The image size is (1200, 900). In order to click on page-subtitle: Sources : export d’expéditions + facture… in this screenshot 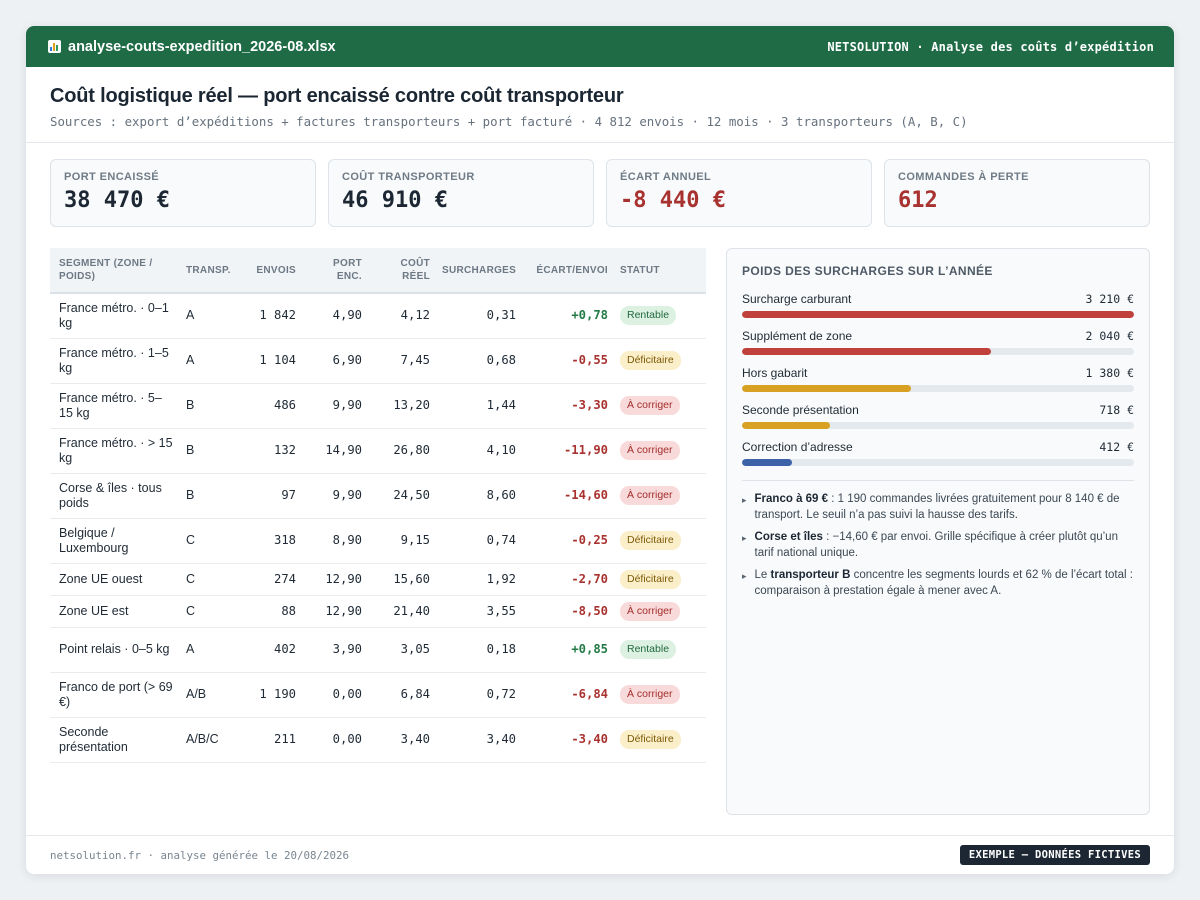, I will do `click(509, 121)`.